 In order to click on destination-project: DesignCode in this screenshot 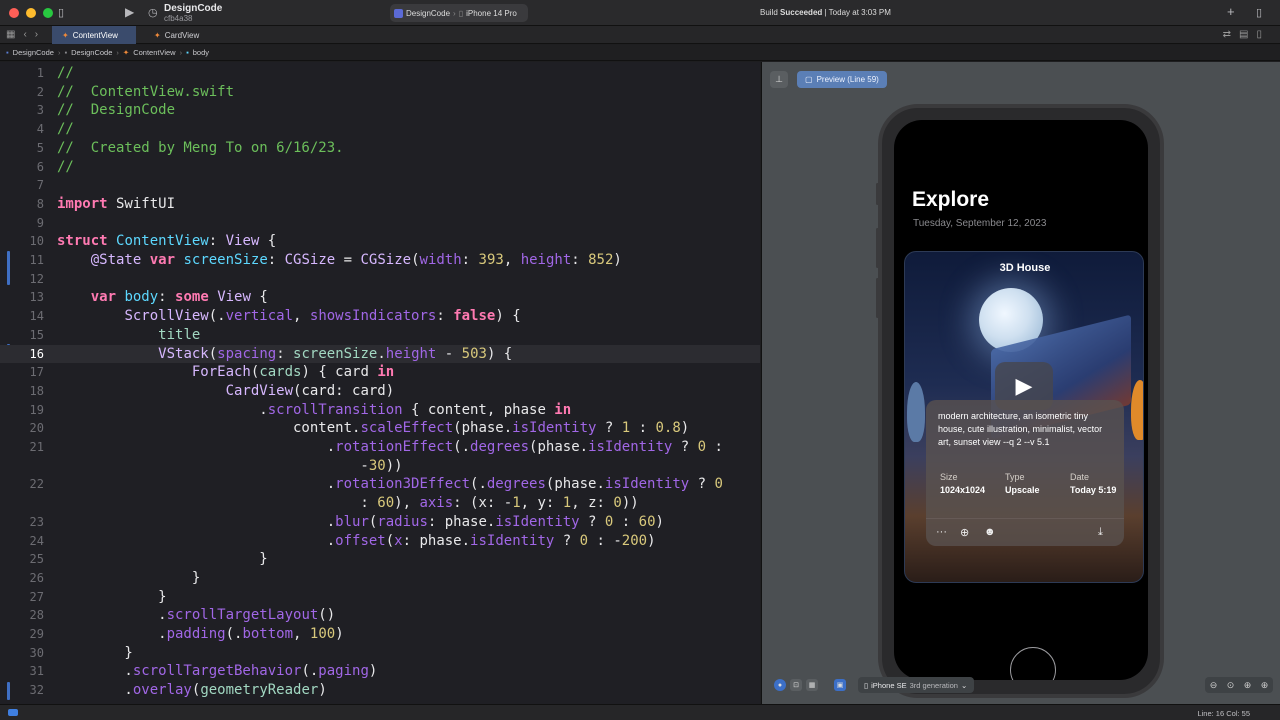, I will do `click(428, 13)`.